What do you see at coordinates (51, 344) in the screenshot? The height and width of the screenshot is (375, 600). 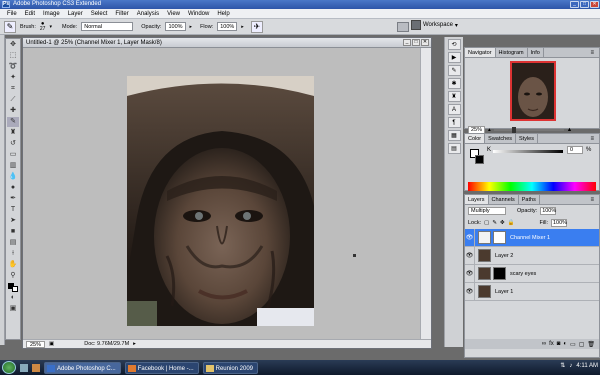 I see `status-info-icon: ▣` at bounding box center [51, 344].